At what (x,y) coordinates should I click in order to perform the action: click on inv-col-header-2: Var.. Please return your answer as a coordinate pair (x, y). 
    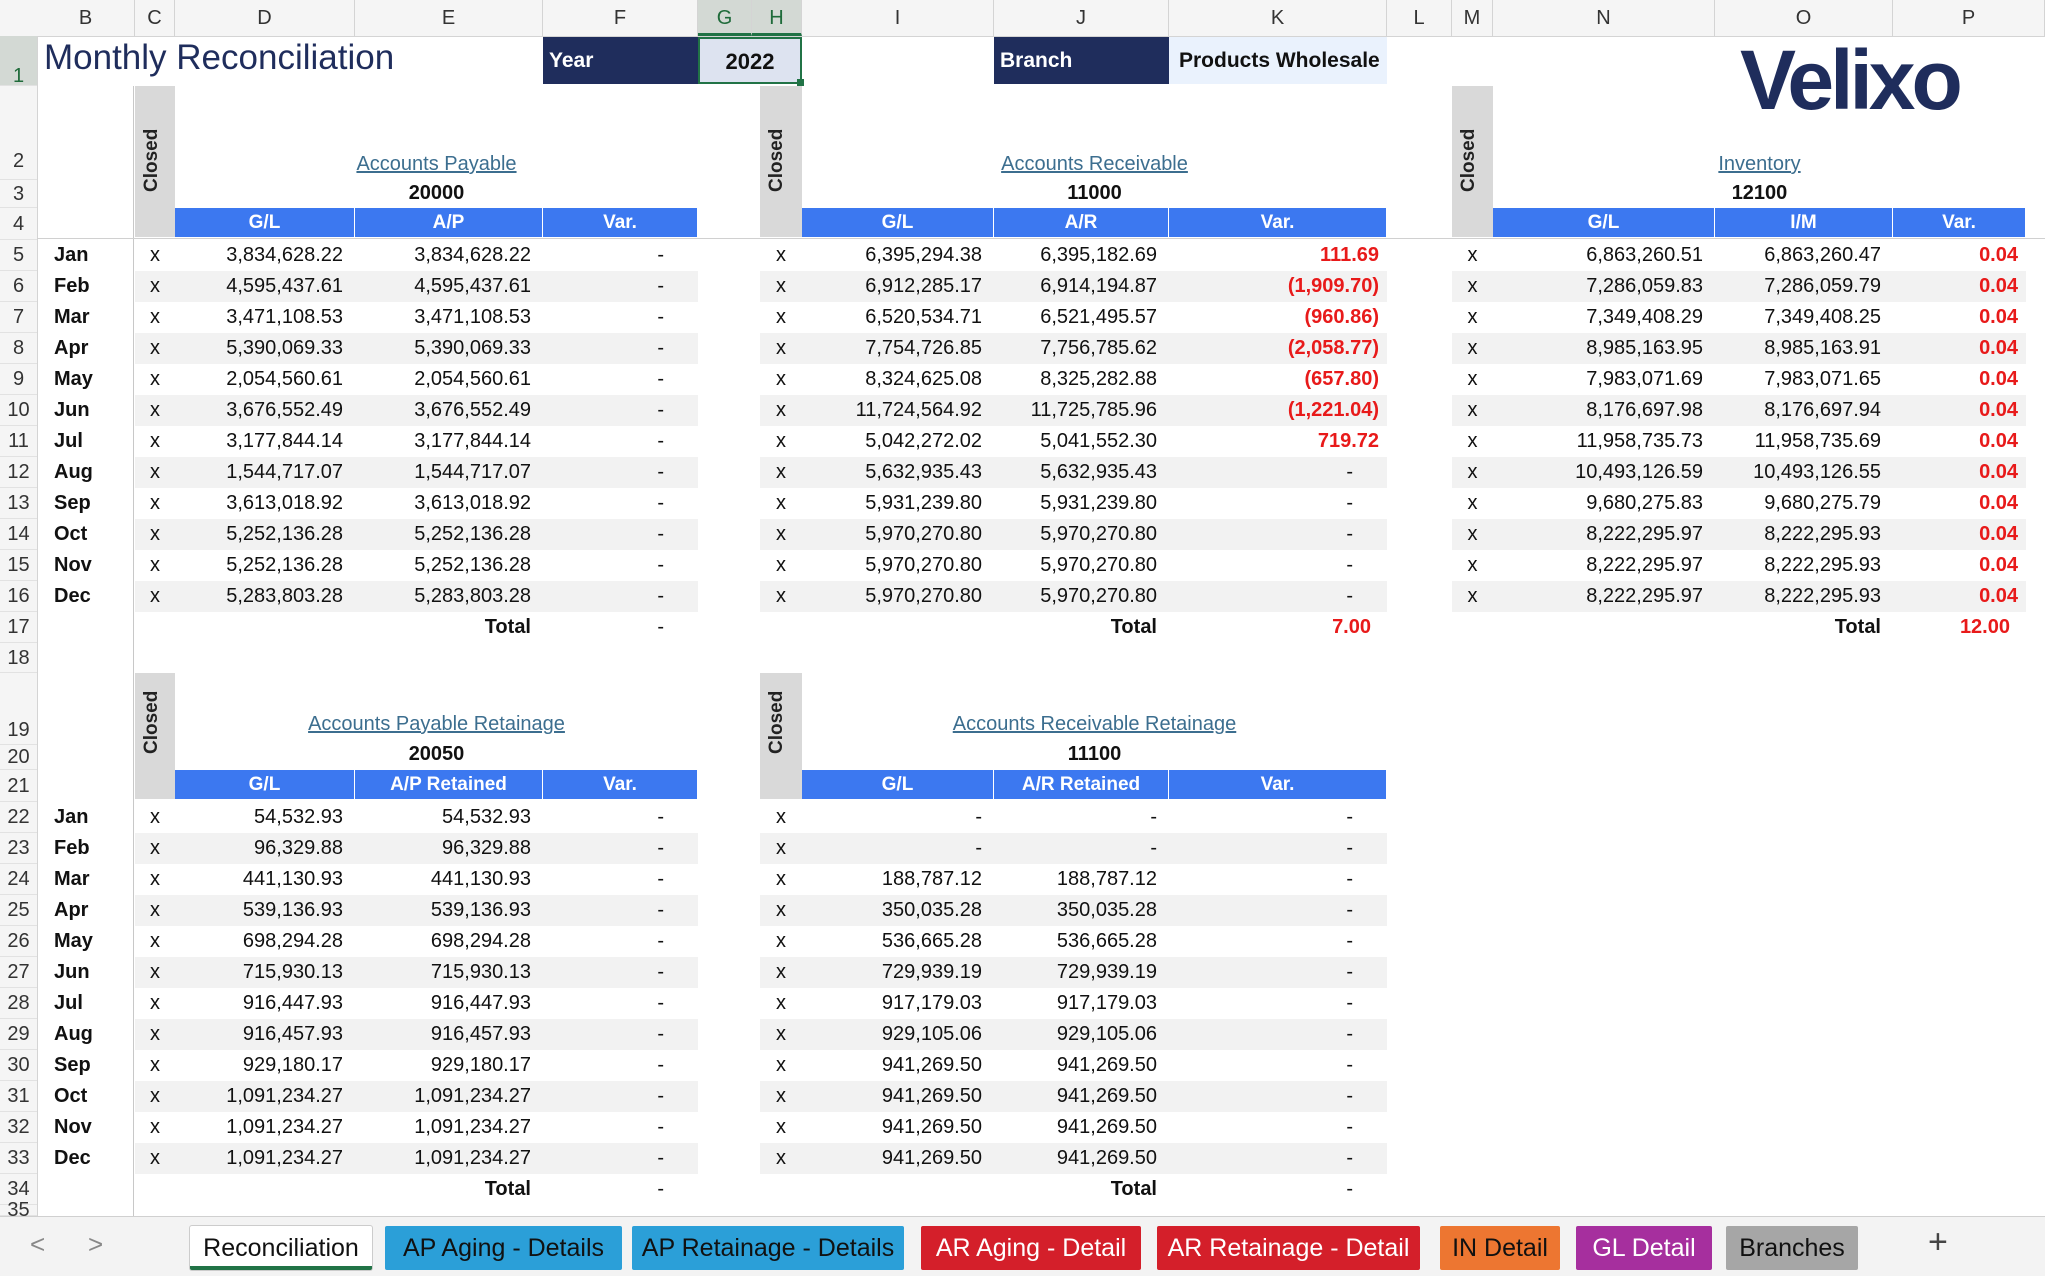
    Looking at the image, I should click on (1959, 222).